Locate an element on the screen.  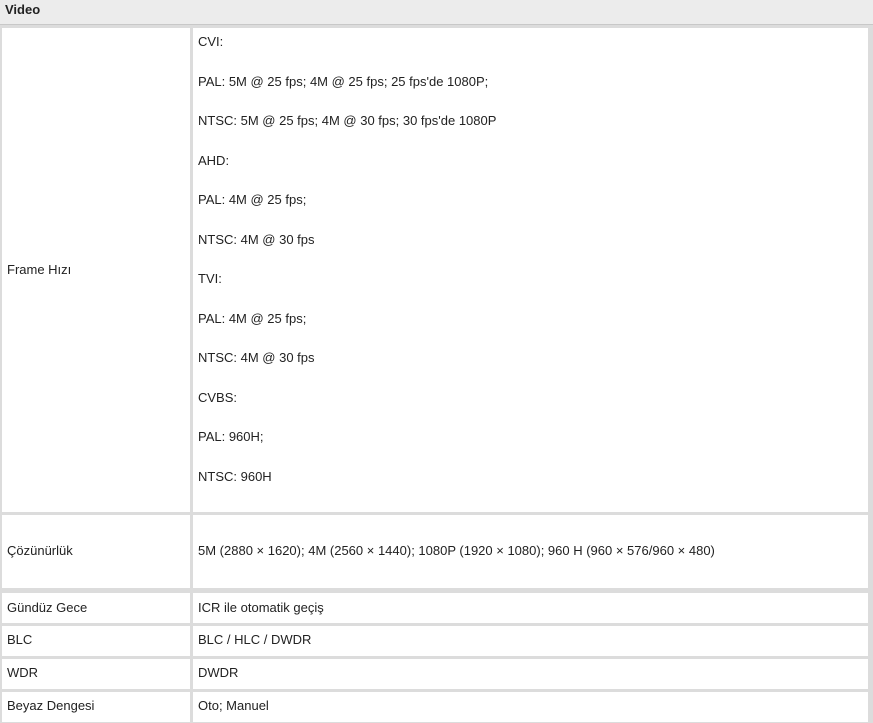
section-header: Video is located at coordinates (436, 12).